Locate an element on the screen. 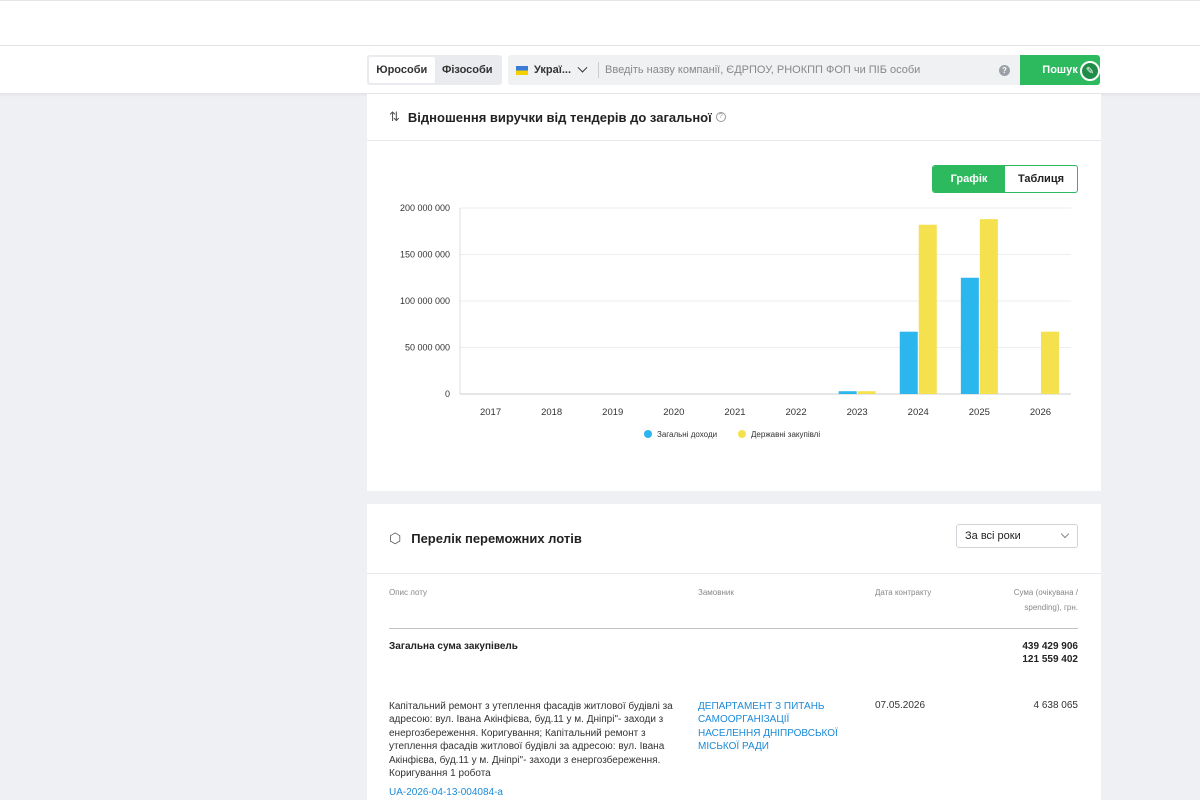 This screenshot has height=800, width=1200. search-input is located at coordinates (802, 70).